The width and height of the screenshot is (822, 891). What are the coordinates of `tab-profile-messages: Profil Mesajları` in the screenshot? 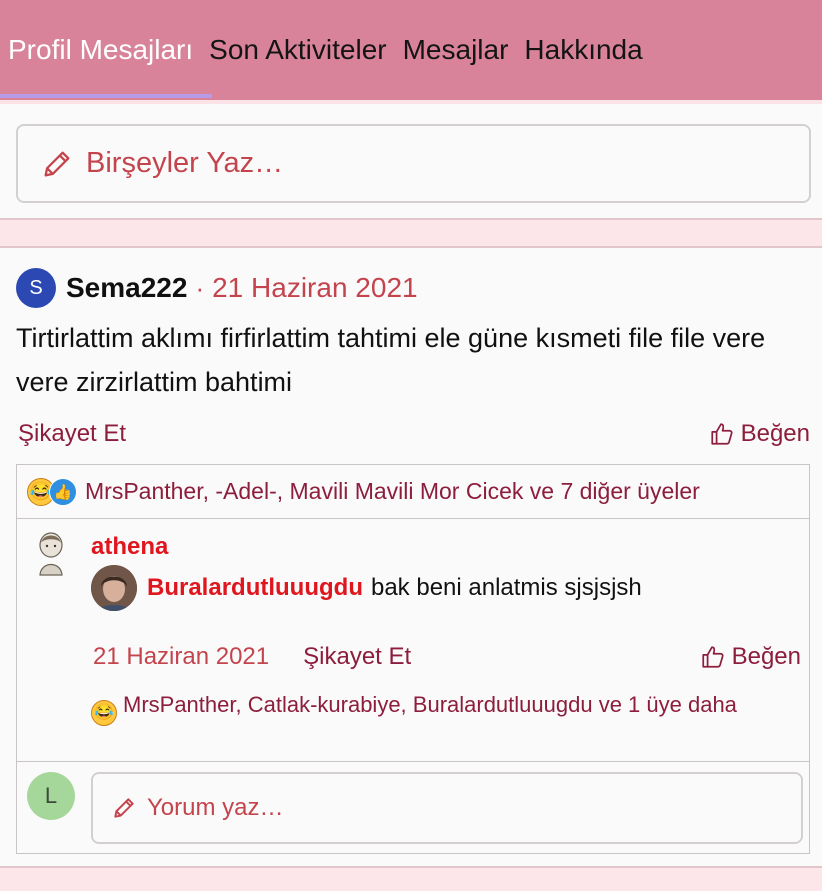 It's located at (100, 50).